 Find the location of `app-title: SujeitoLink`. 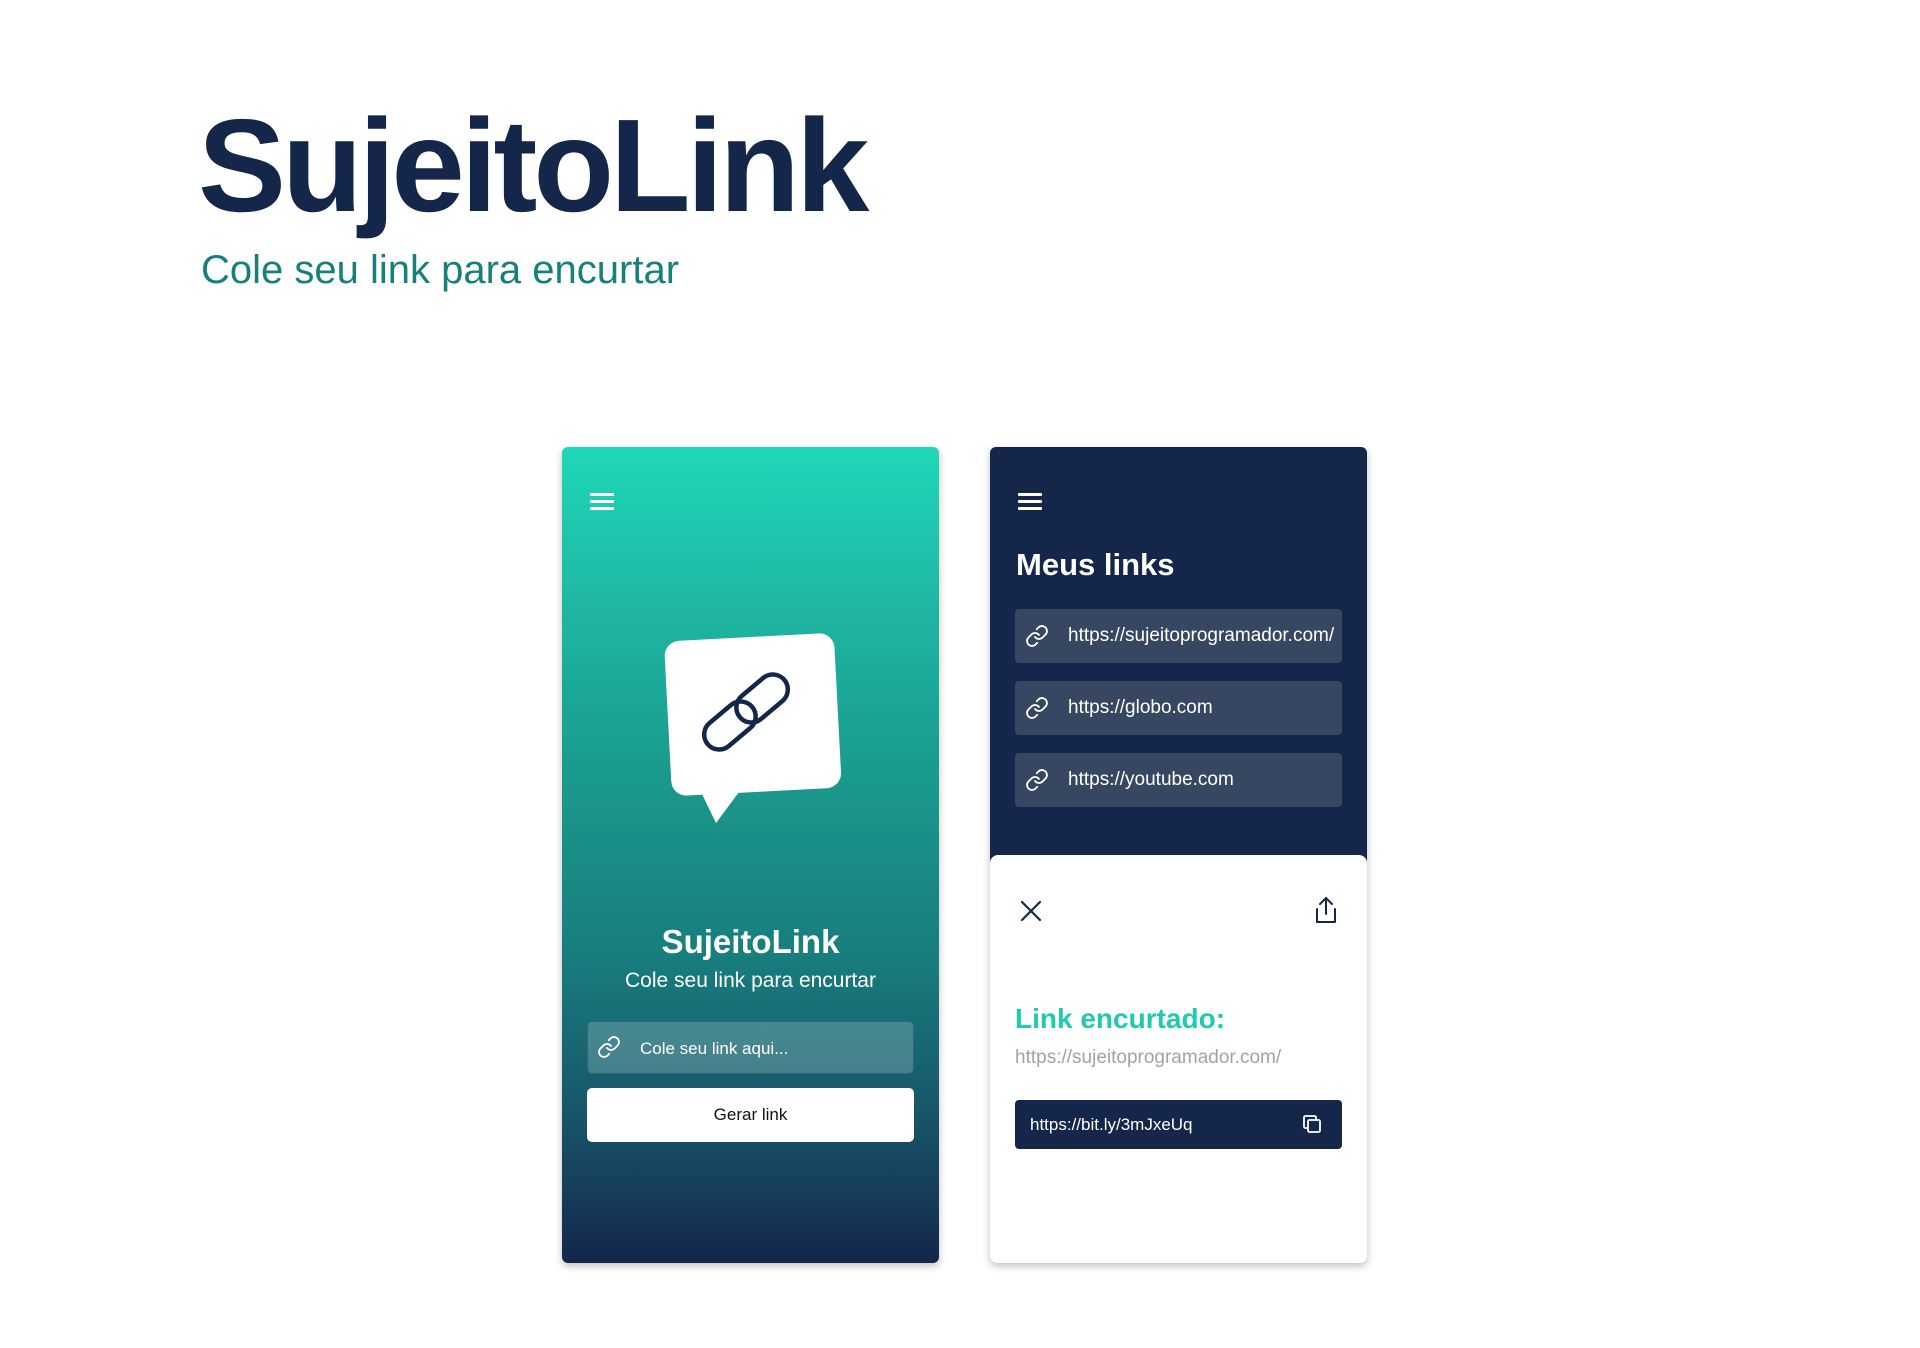

app-title: SujeitoLink is located at coordinates (750, 941).